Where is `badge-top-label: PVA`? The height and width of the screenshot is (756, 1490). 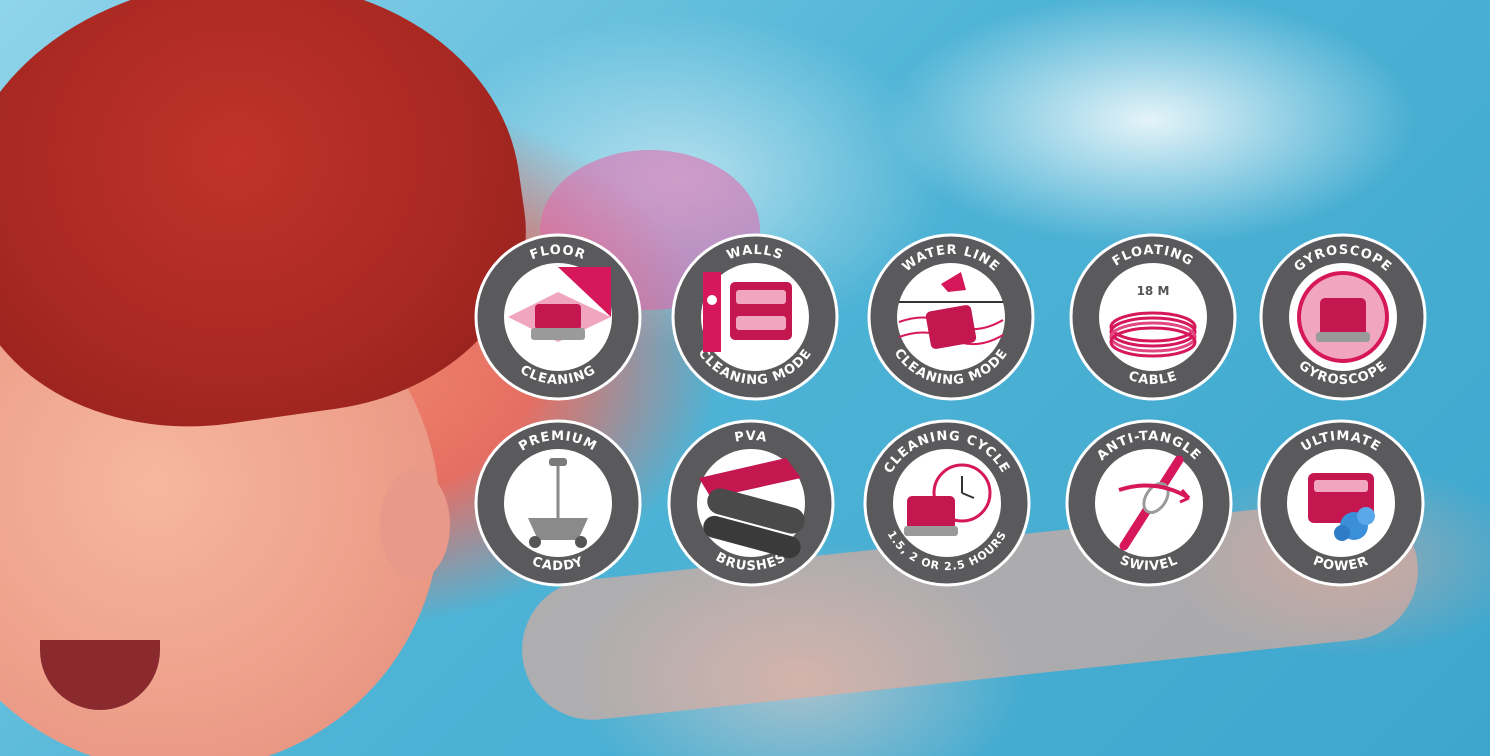 badge-top-label: PVA is located at coordinates (750, 437).